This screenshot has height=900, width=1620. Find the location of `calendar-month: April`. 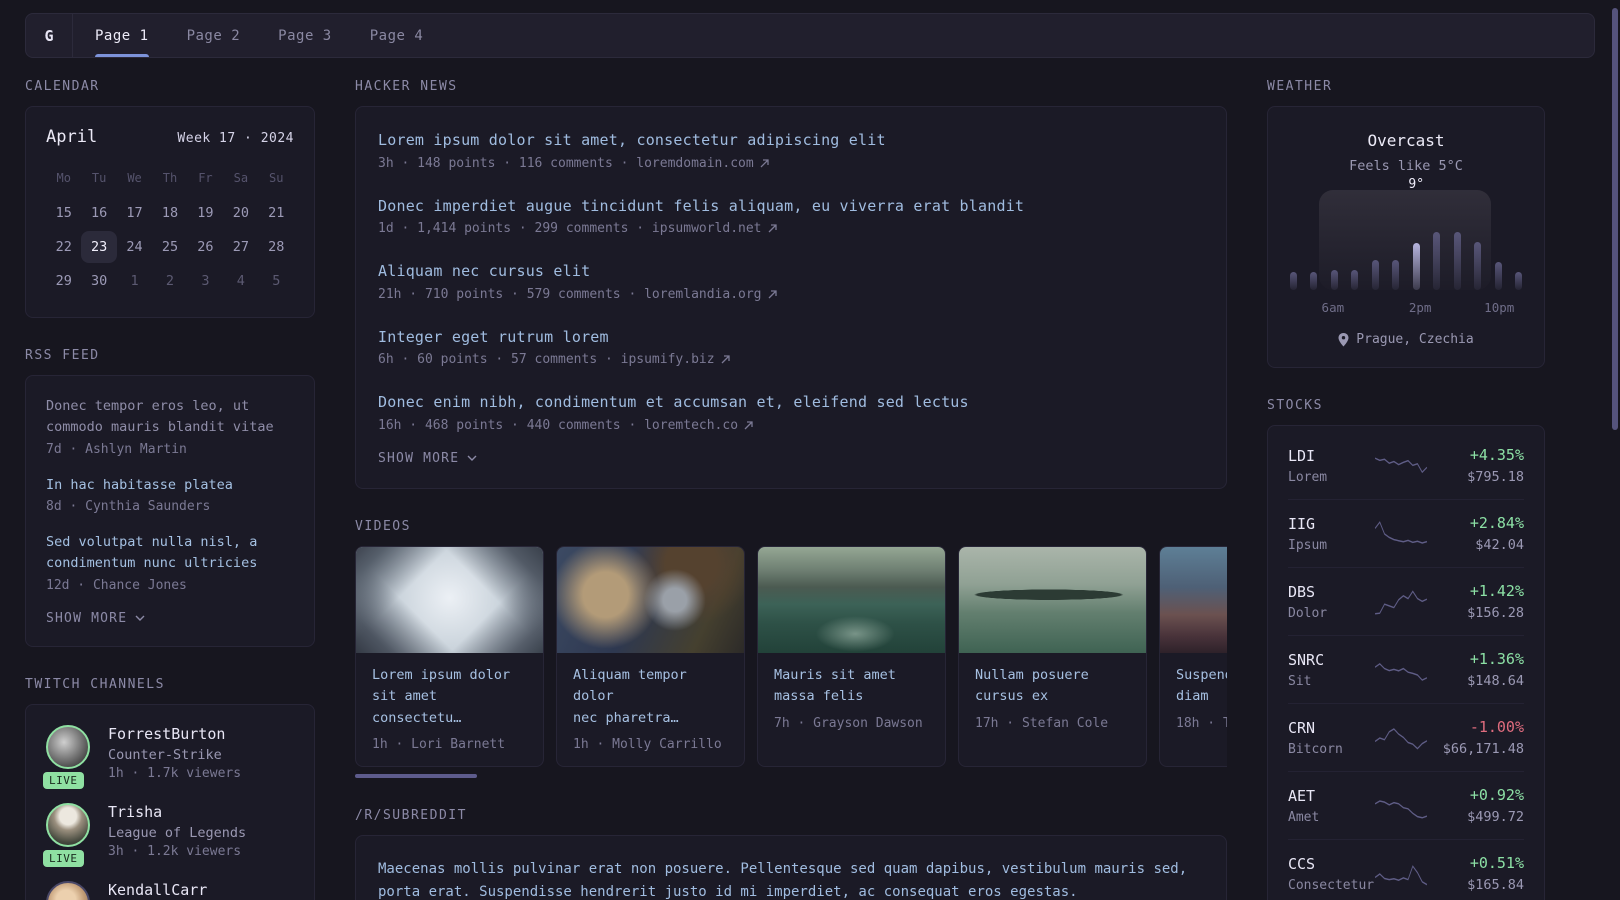

calendar-month: April is located at coordinates (72, 137).